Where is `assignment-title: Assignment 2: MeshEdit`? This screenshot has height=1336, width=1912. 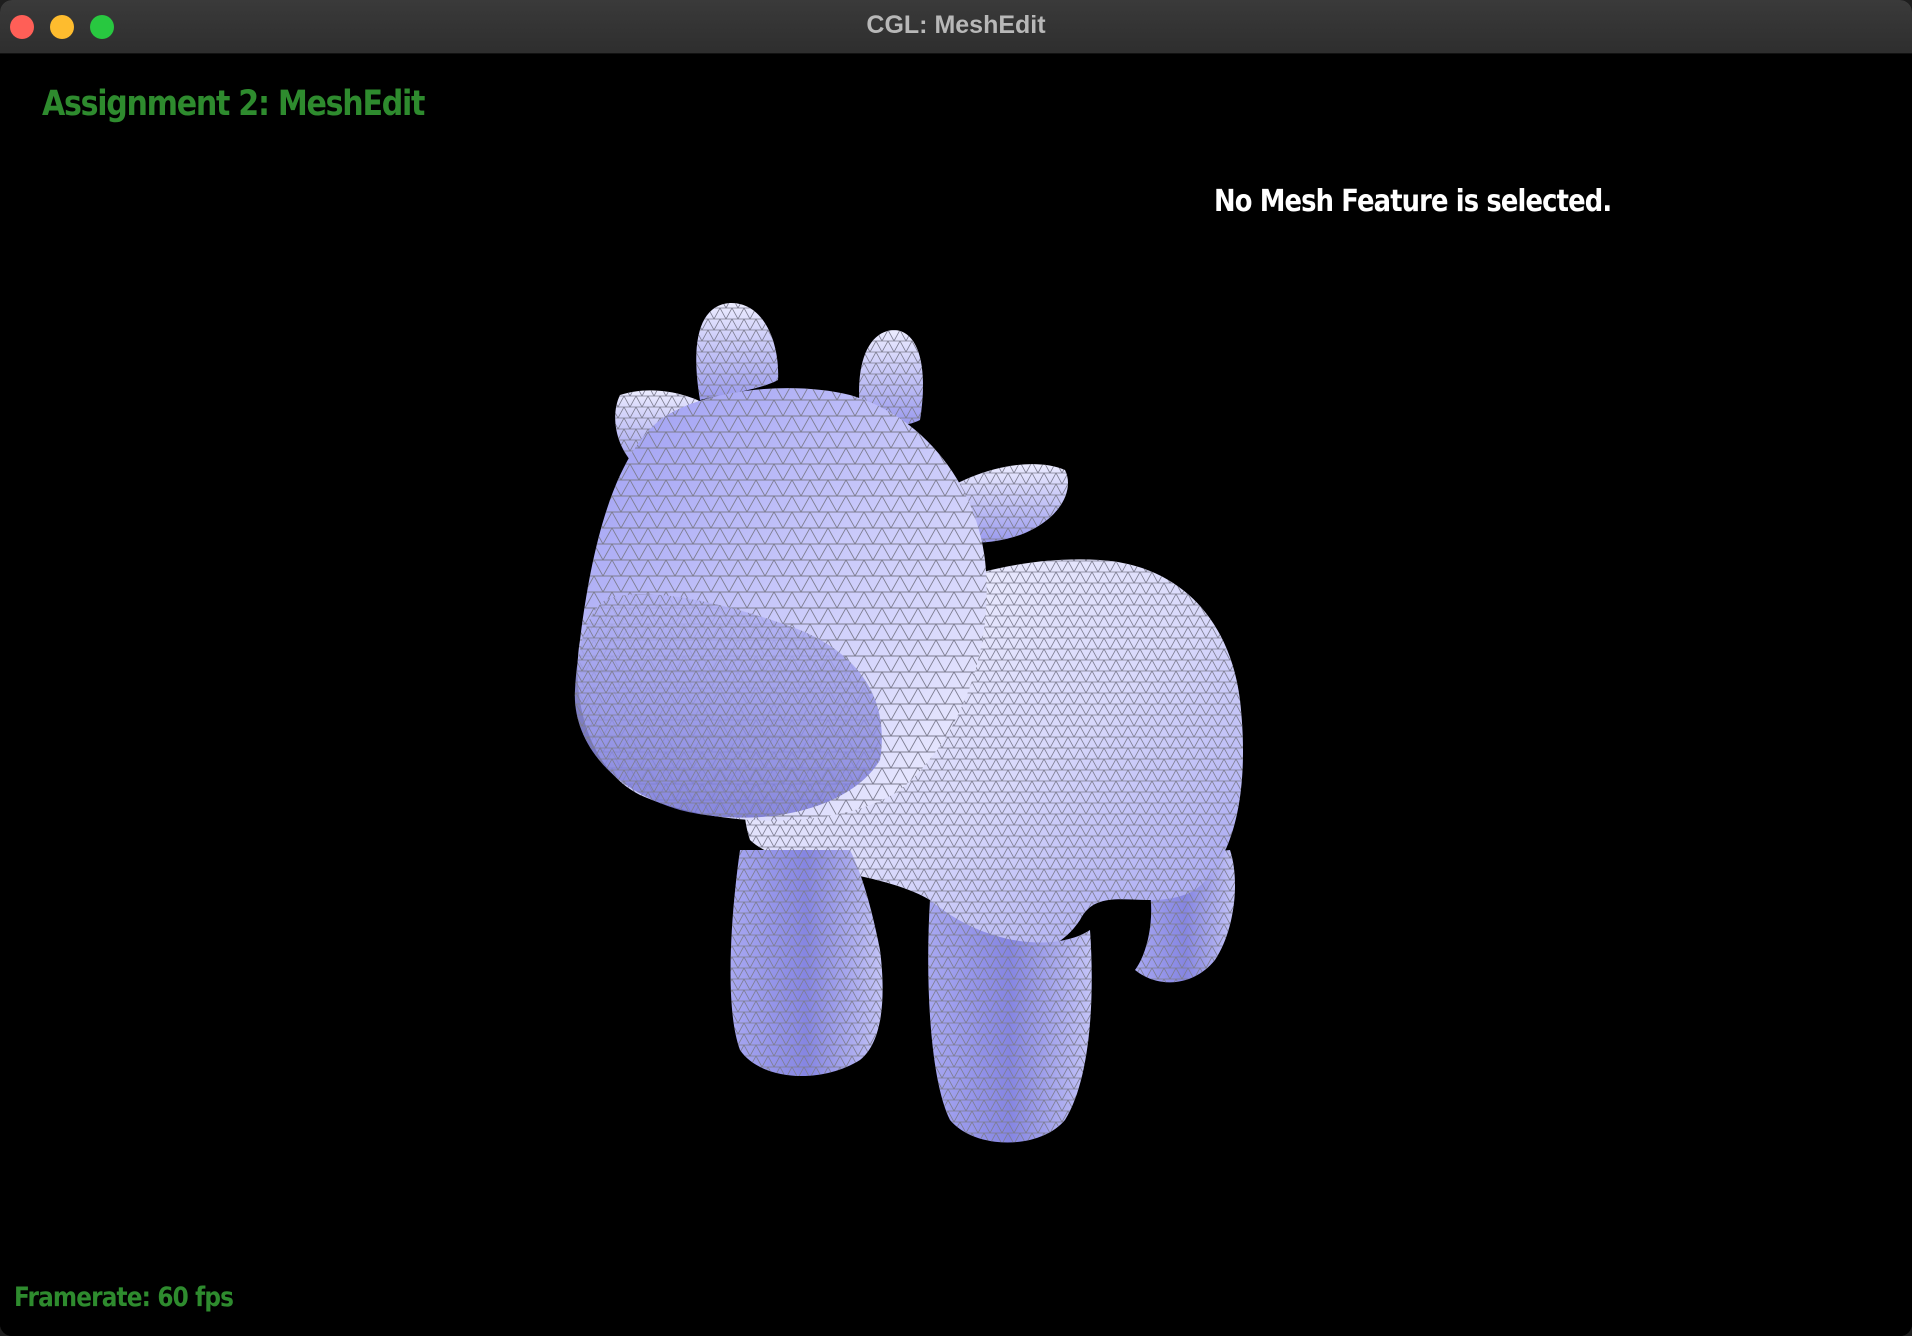 assignment-title: Assignment 2: MeshEdit is located at coordinates (233, 104).